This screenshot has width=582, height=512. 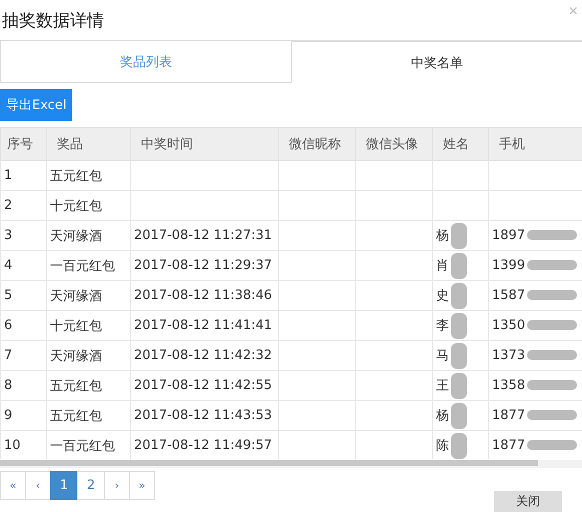 I want to click on close-button: 关闭, so click(x=528, y=501).